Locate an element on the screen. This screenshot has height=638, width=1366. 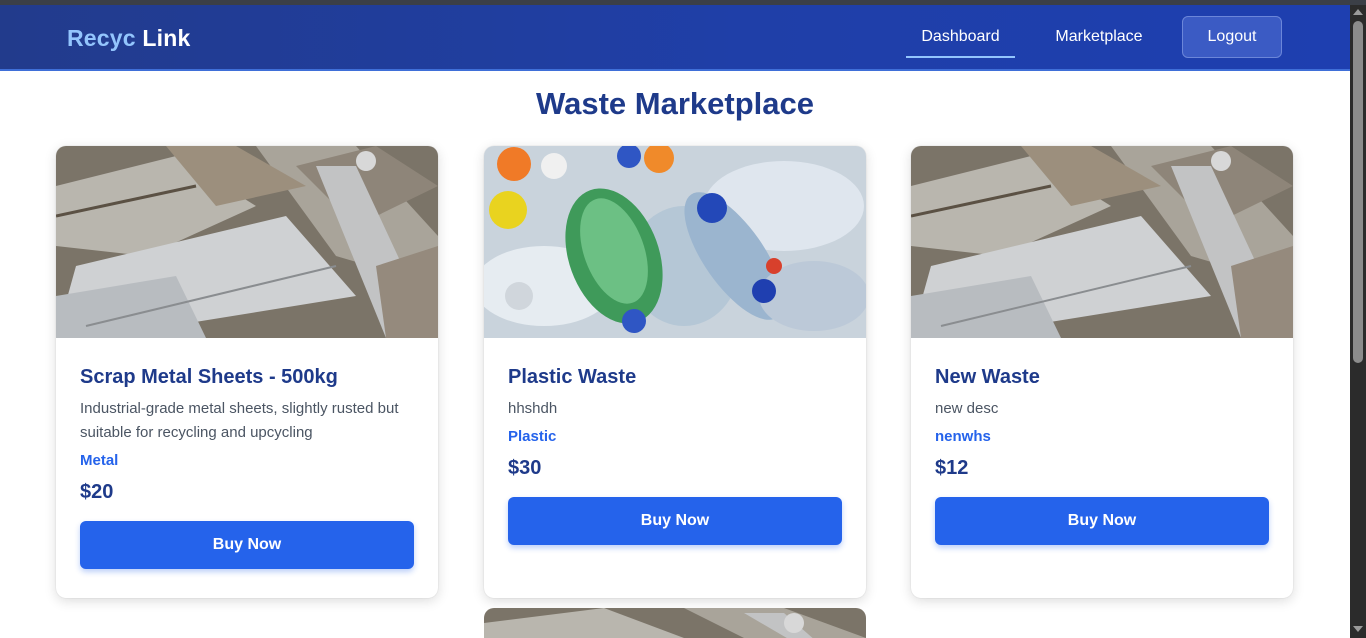
listing-description: new desc is located at coordinates (967, 408).